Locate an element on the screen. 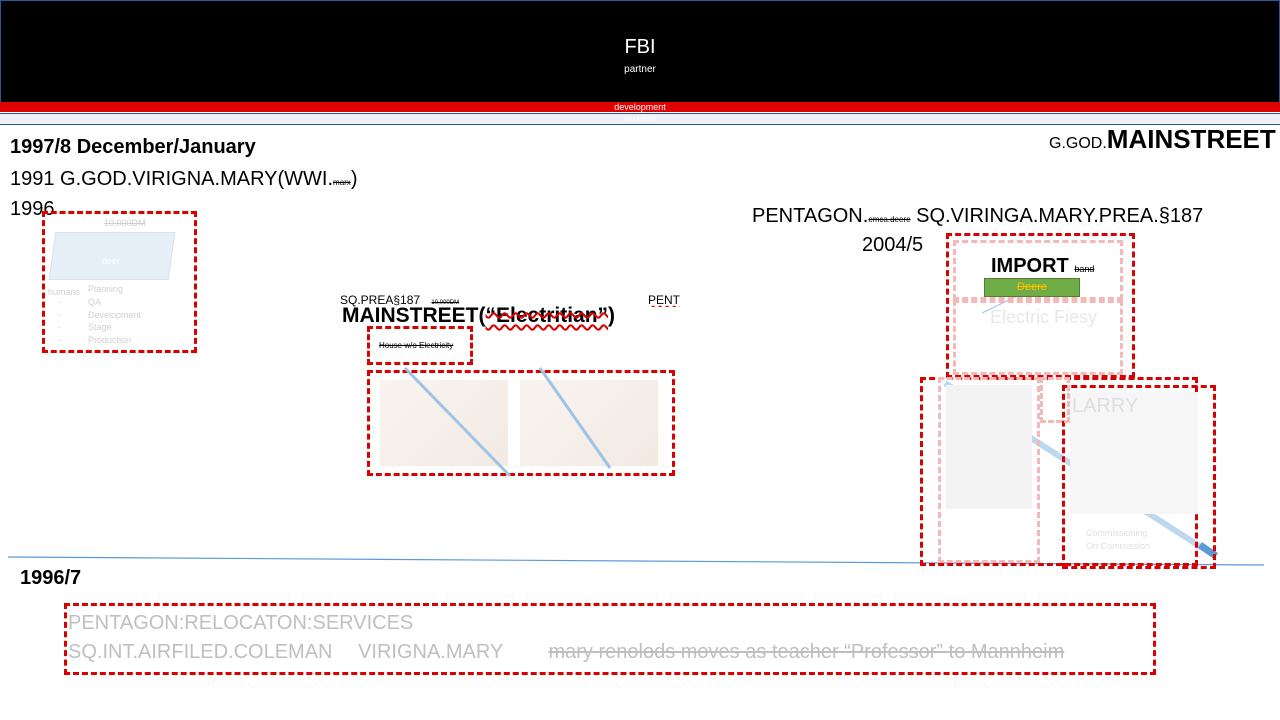  process-item: QA is located at coordinates (95, 301).